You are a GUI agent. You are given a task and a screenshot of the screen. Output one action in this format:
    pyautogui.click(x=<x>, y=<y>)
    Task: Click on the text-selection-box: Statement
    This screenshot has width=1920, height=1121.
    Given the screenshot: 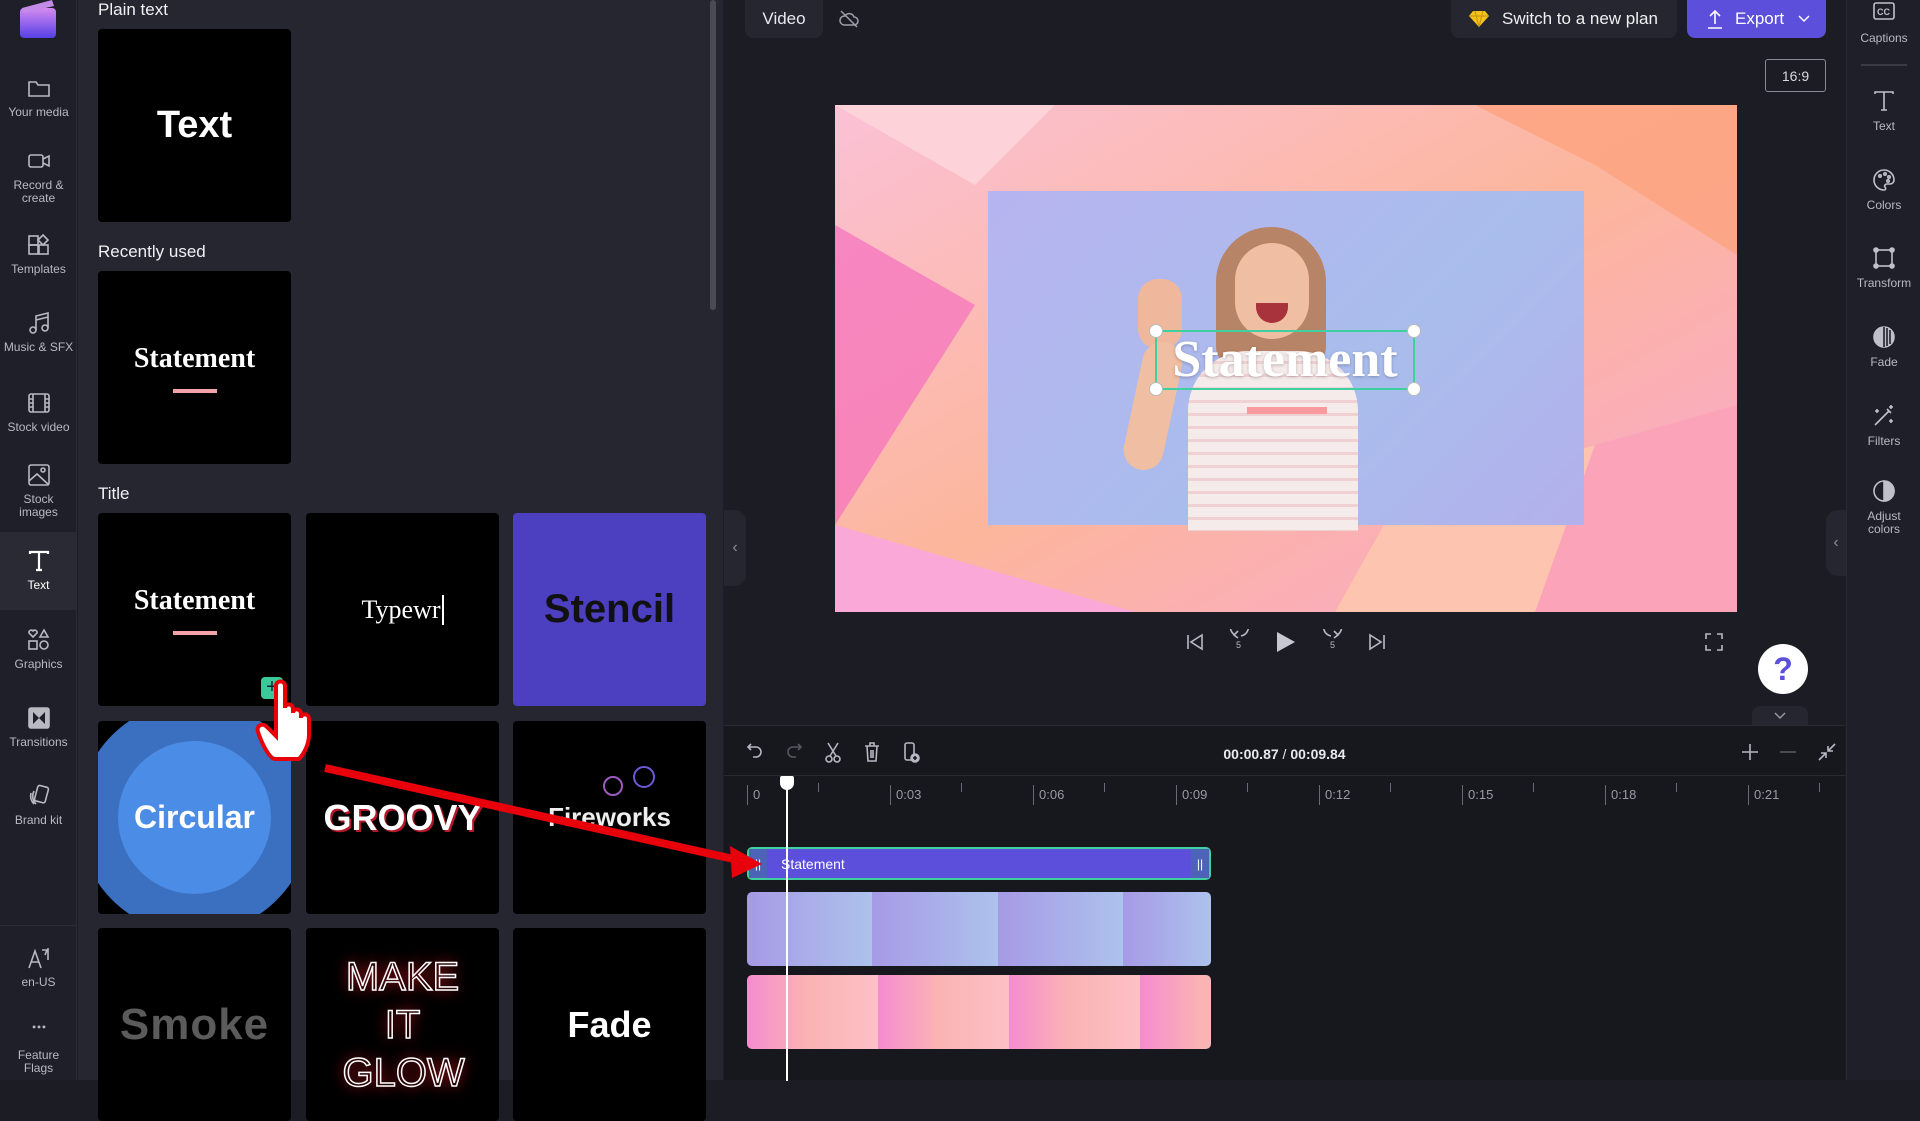 What is the action you would take?
    pyautogui.click(x=1285, y=360)
    